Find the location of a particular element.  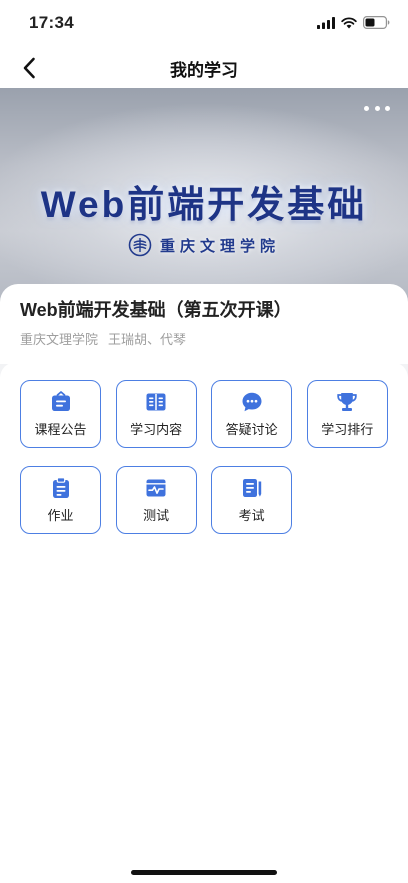

course-meta: 重庆文理学院 王瑞胡、代琴 is located at coordinates (103, 338).